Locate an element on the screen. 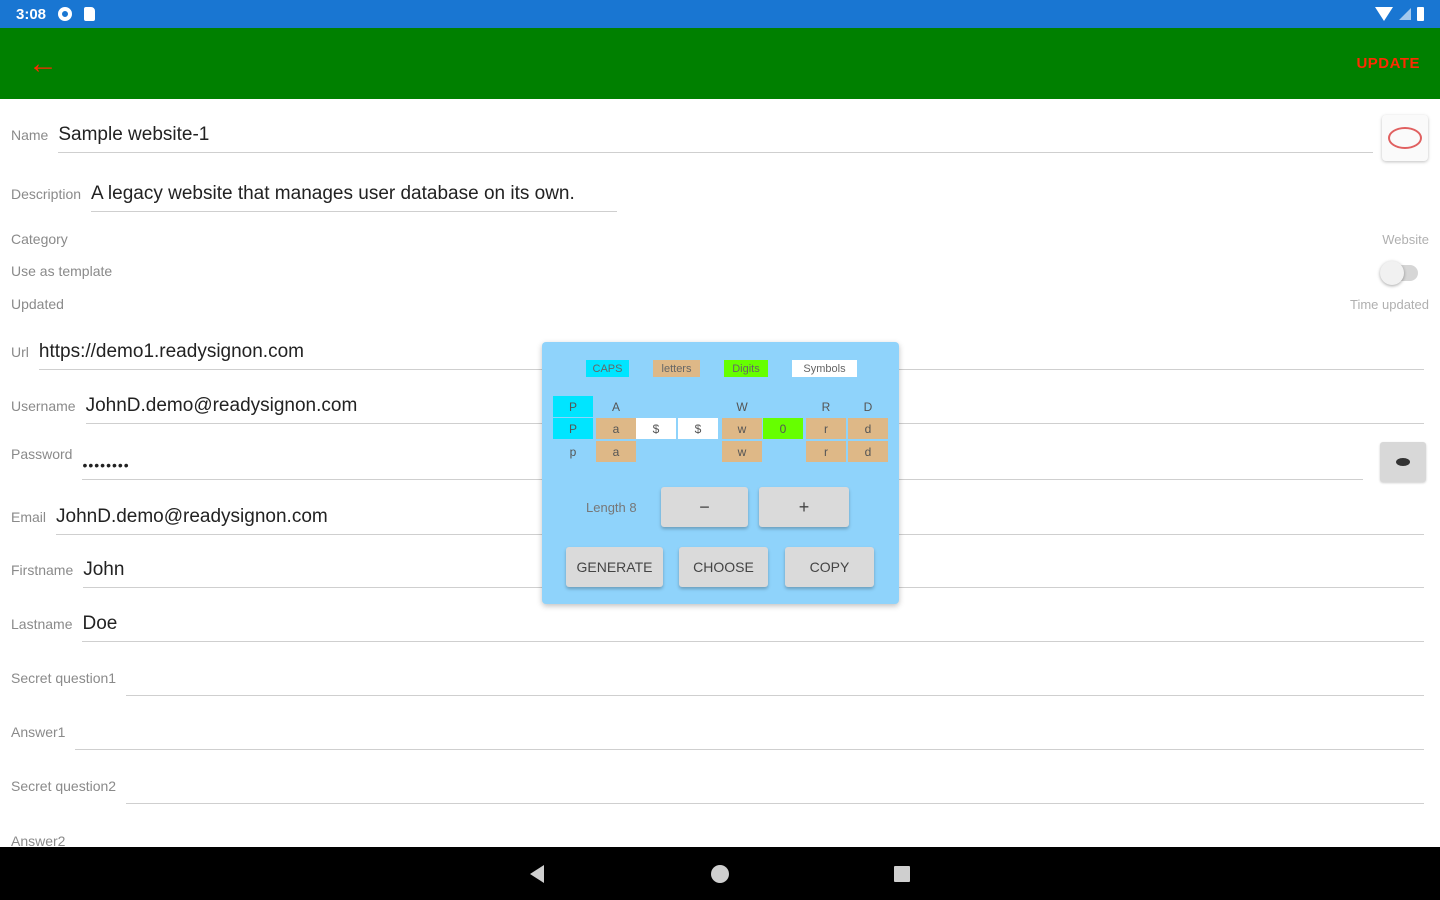  description-label: Description is located at coordinates (46, 194).